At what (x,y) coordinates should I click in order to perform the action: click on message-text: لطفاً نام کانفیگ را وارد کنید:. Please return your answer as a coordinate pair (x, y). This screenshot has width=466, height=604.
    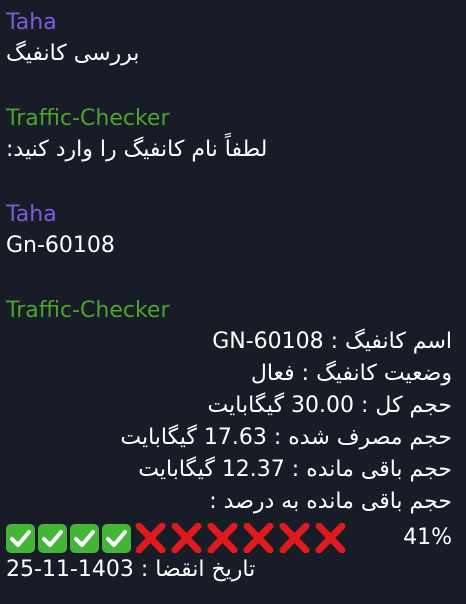
    Looking at the image, I should click on (137, 149).